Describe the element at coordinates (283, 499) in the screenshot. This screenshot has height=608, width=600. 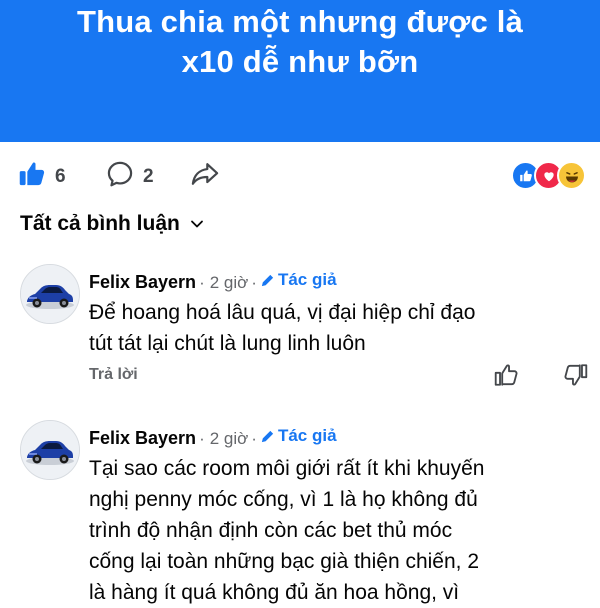
I see `comment-text-line: nghị penny móc cống, vì 1 là họ không đủ` at that location.